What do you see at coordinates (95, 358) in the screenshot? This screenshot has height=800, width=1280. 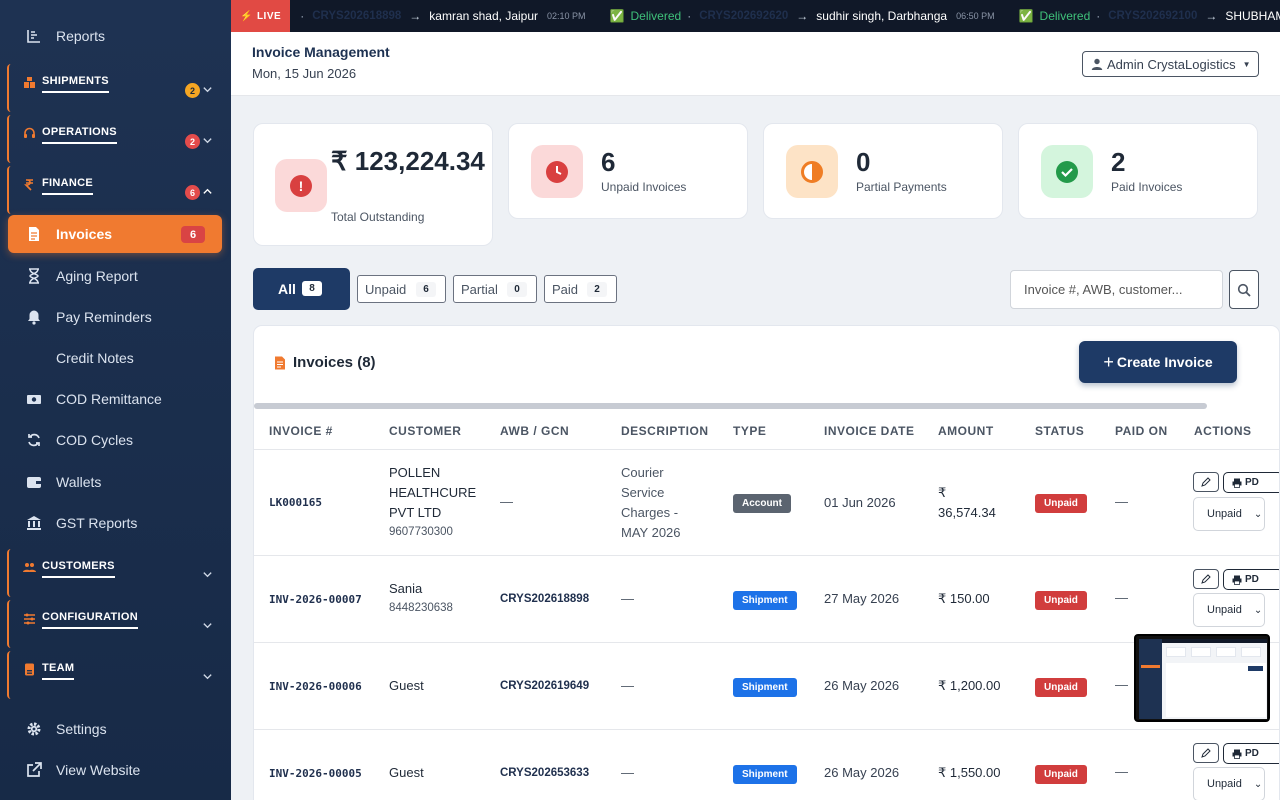 I see `sidebar-item-label: Credit Notes` at bounding box center [95, 358].